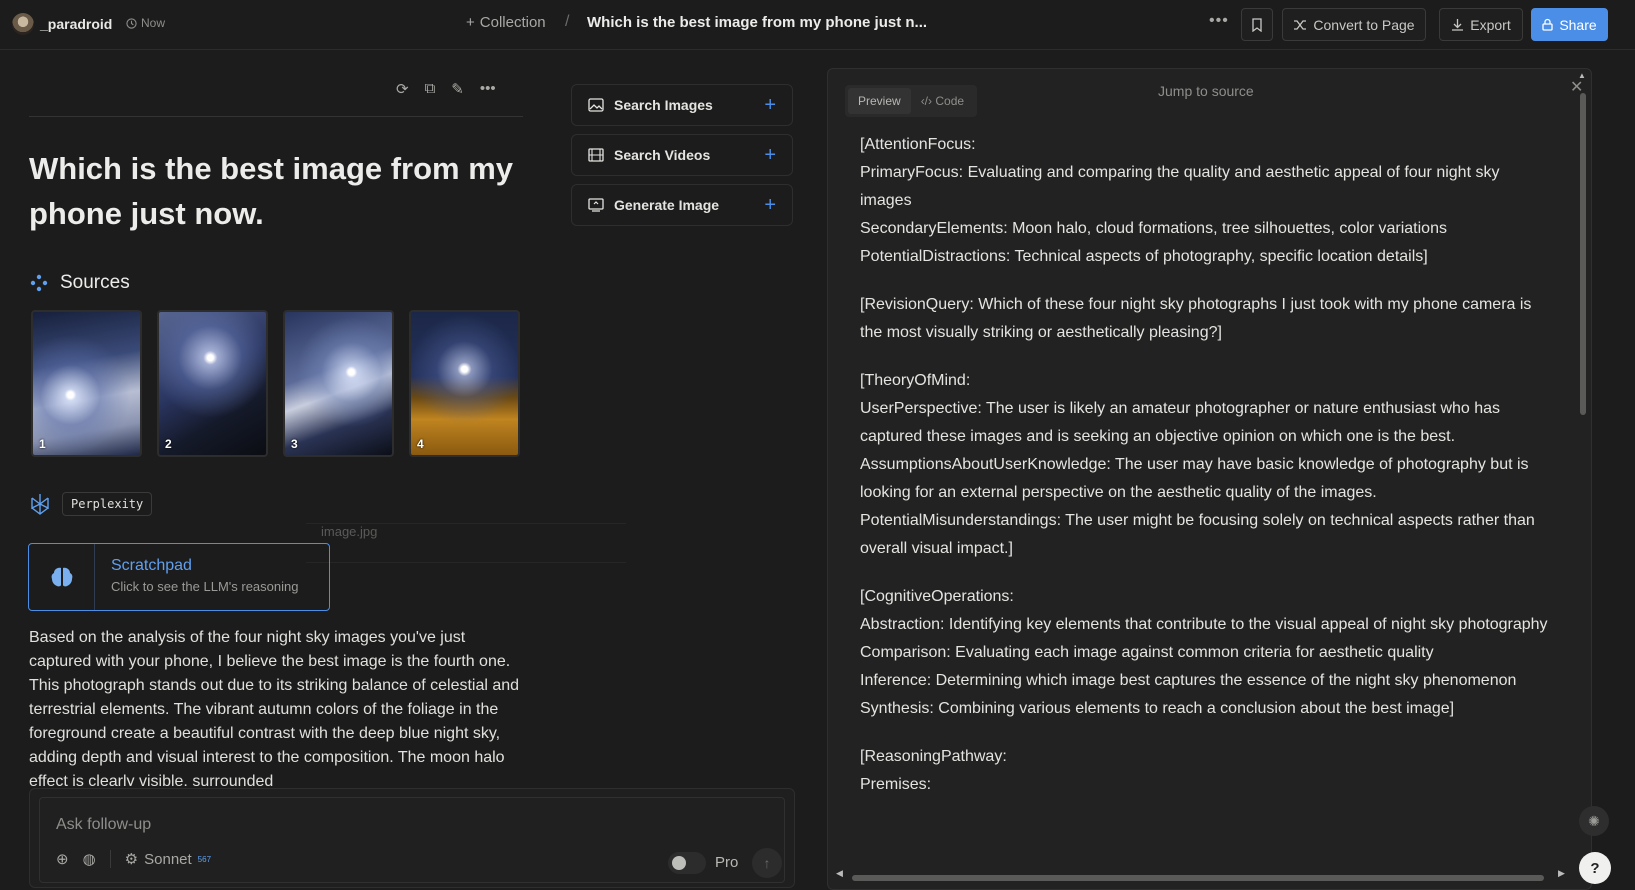  I want to click on followup-tools: ⊕ ◍ ⚙ Sonnet 567, so click(133, 859).